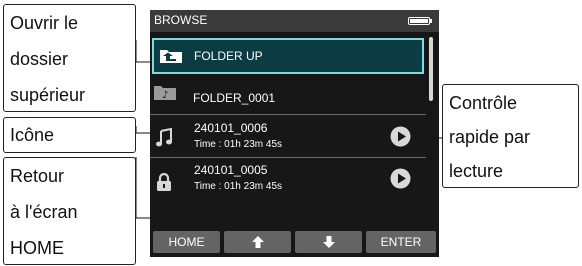 The width and height of the screenshot is (582, 266). I want to click on callout-line: rapide par, so click(490, 137).